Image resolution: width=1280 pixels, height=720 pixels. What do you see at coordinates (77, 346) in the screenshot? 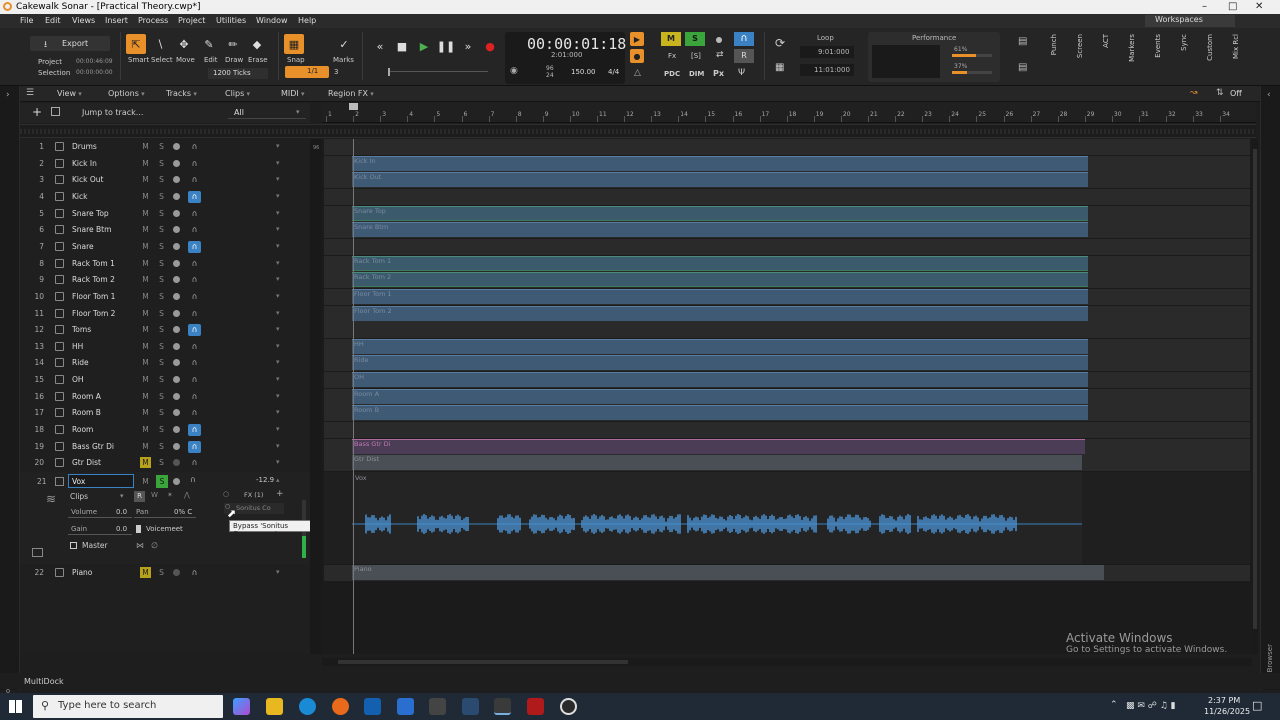
I see `track-name: HH` at bounding box center [77, 346].